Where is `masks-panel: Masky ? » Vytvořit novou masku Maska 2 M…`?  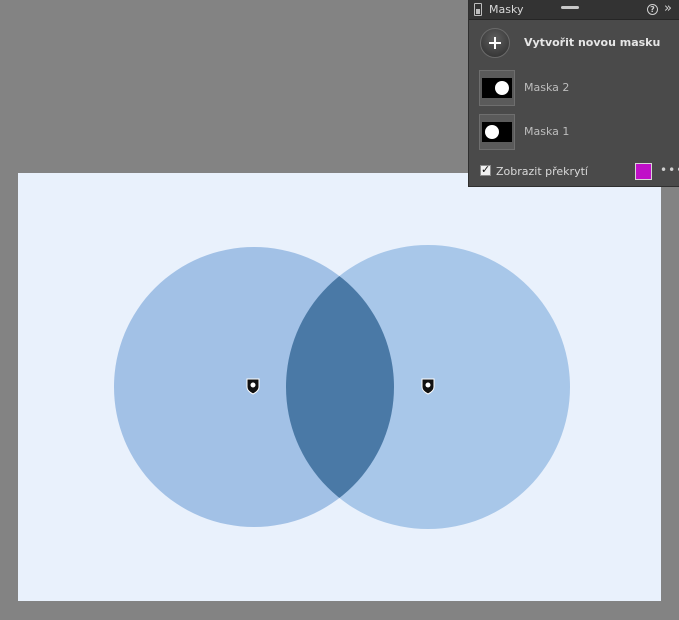 masks-panel: Masky ? » Vytvořit novou masku Maska 2 M… is located at coordinates (573, 93).